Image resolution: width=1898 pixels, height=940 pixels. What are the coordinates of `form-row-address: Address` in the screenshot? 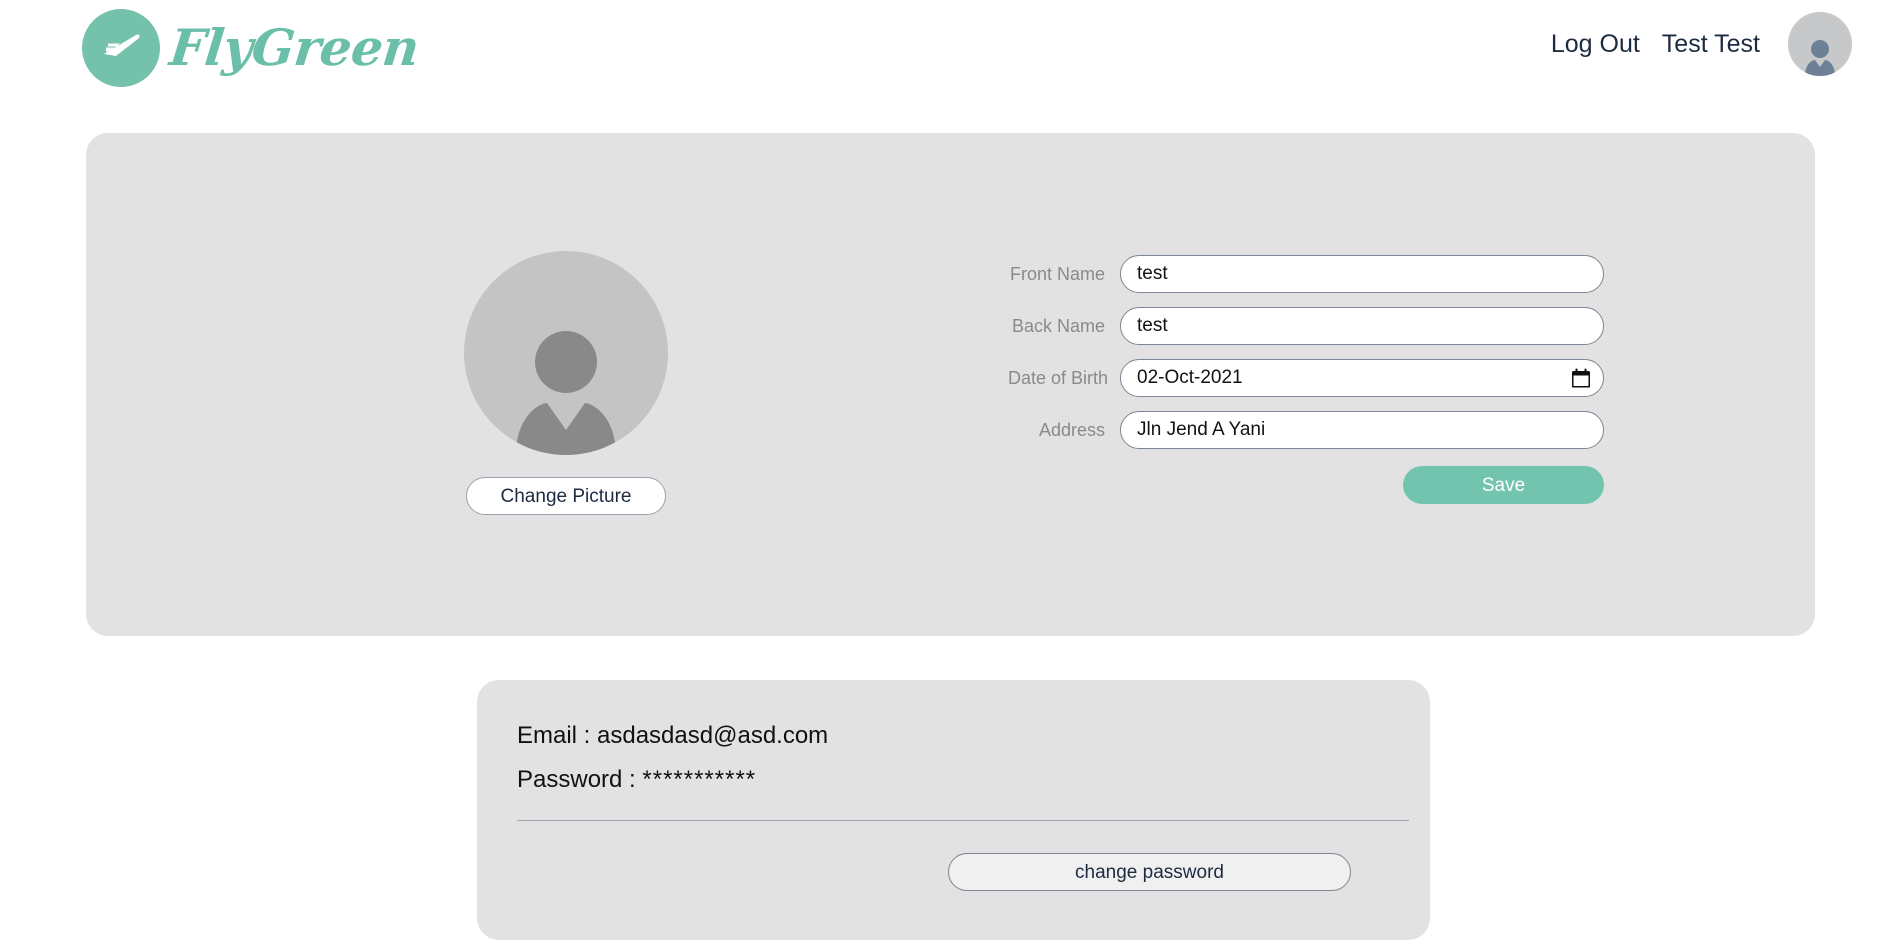 It's located at (1308, 430).